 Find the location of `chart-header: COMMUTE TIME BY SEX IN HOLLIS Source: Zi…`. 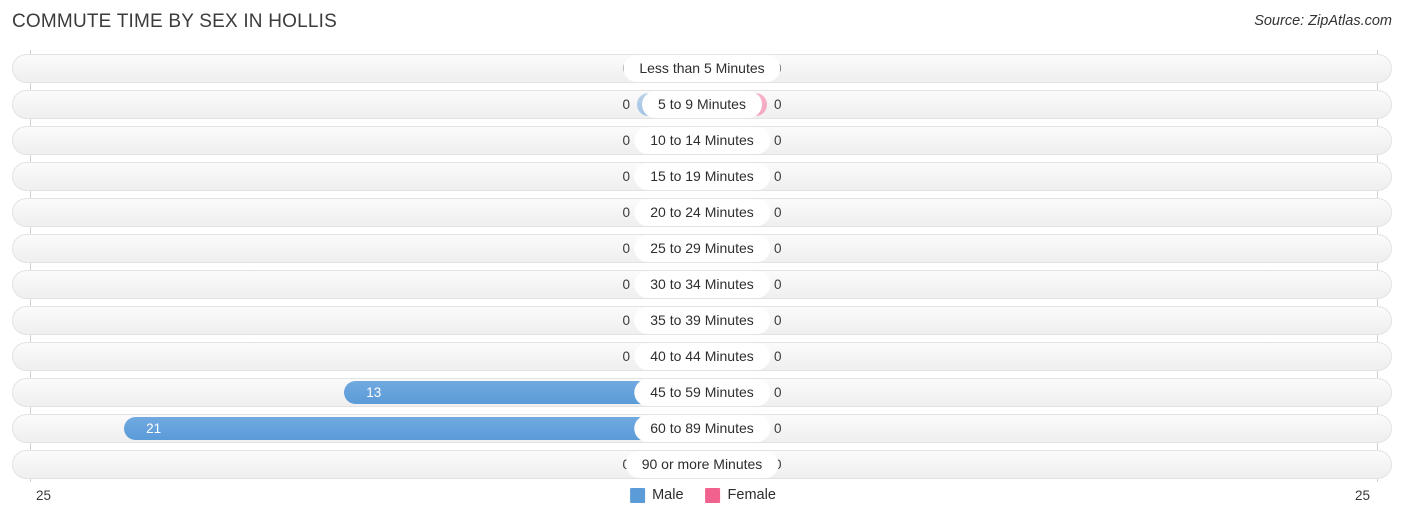

chart-header: COMMUTE TIME BY SEX IN HOLLIS Source: Zi… is located at coordinates (703, 23).